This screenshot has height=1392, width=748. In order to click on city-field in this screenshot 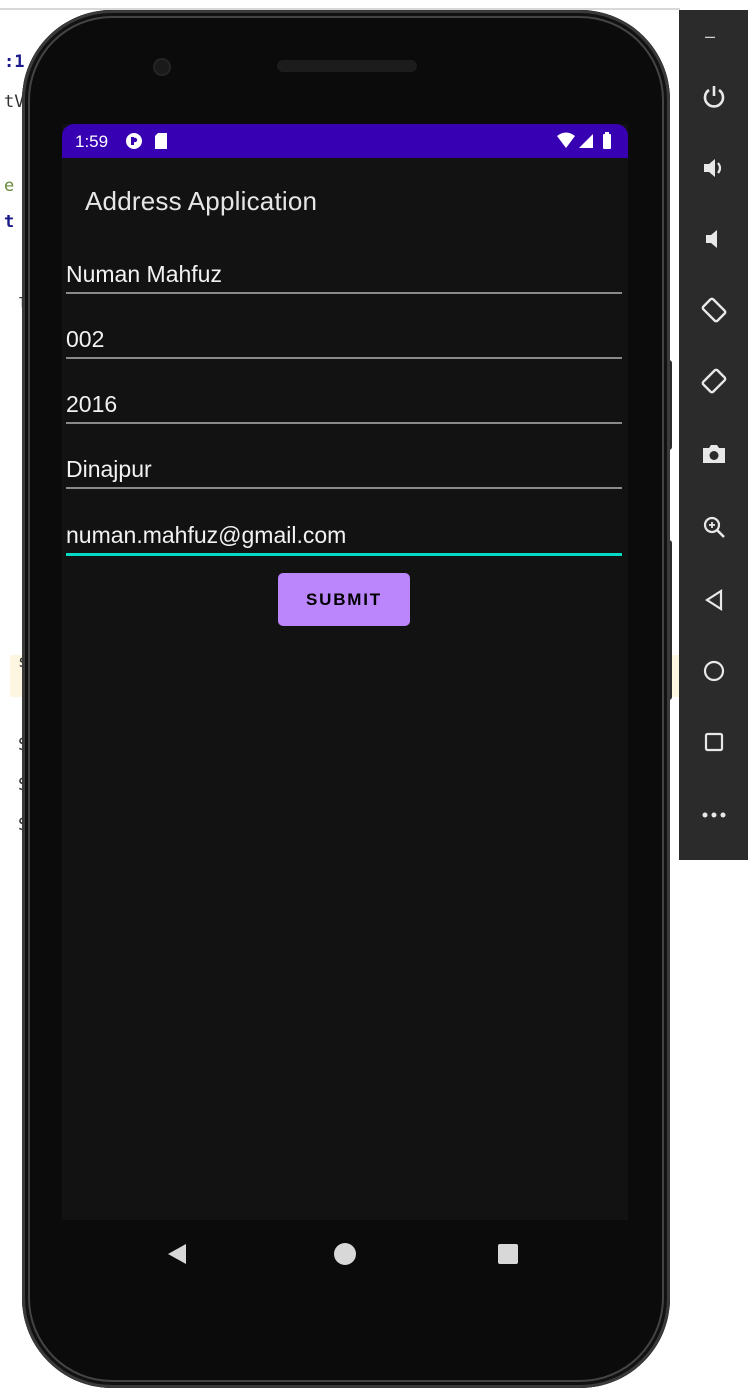, I will do `click(344, 464)`.